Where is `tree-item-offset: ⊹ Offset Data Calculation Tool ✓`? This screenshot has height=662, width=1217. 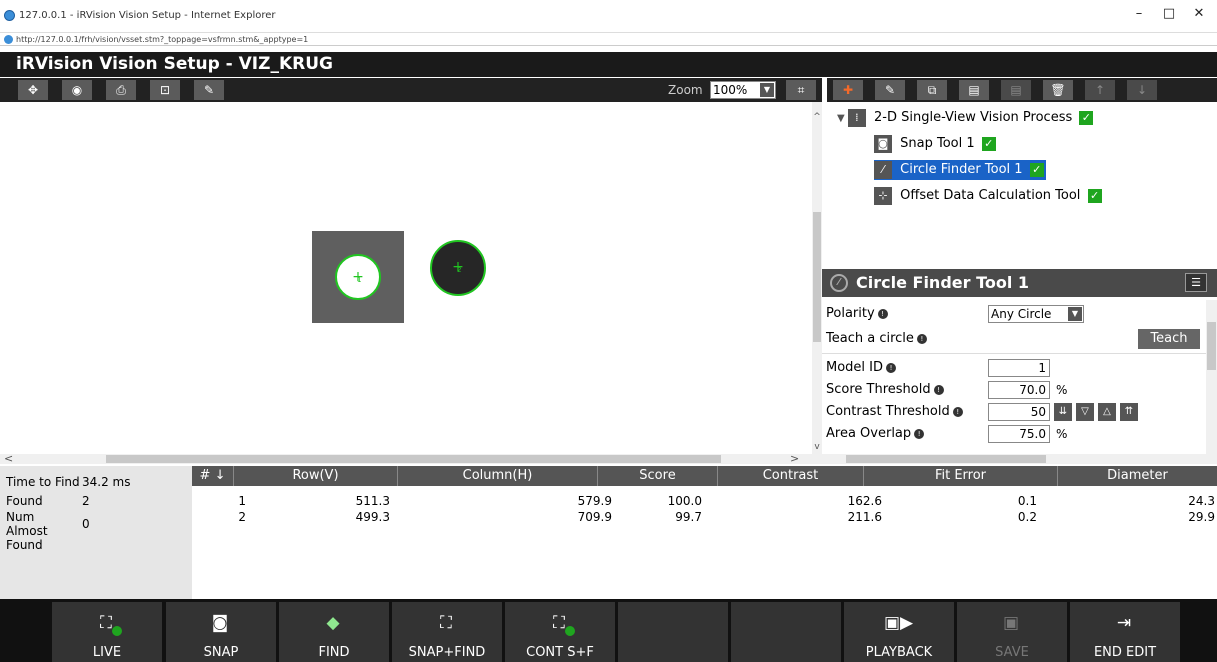 tree-item-offset: ⊹ Offset Data Calculation Tool ✓ is located at coordinates (988, 196).